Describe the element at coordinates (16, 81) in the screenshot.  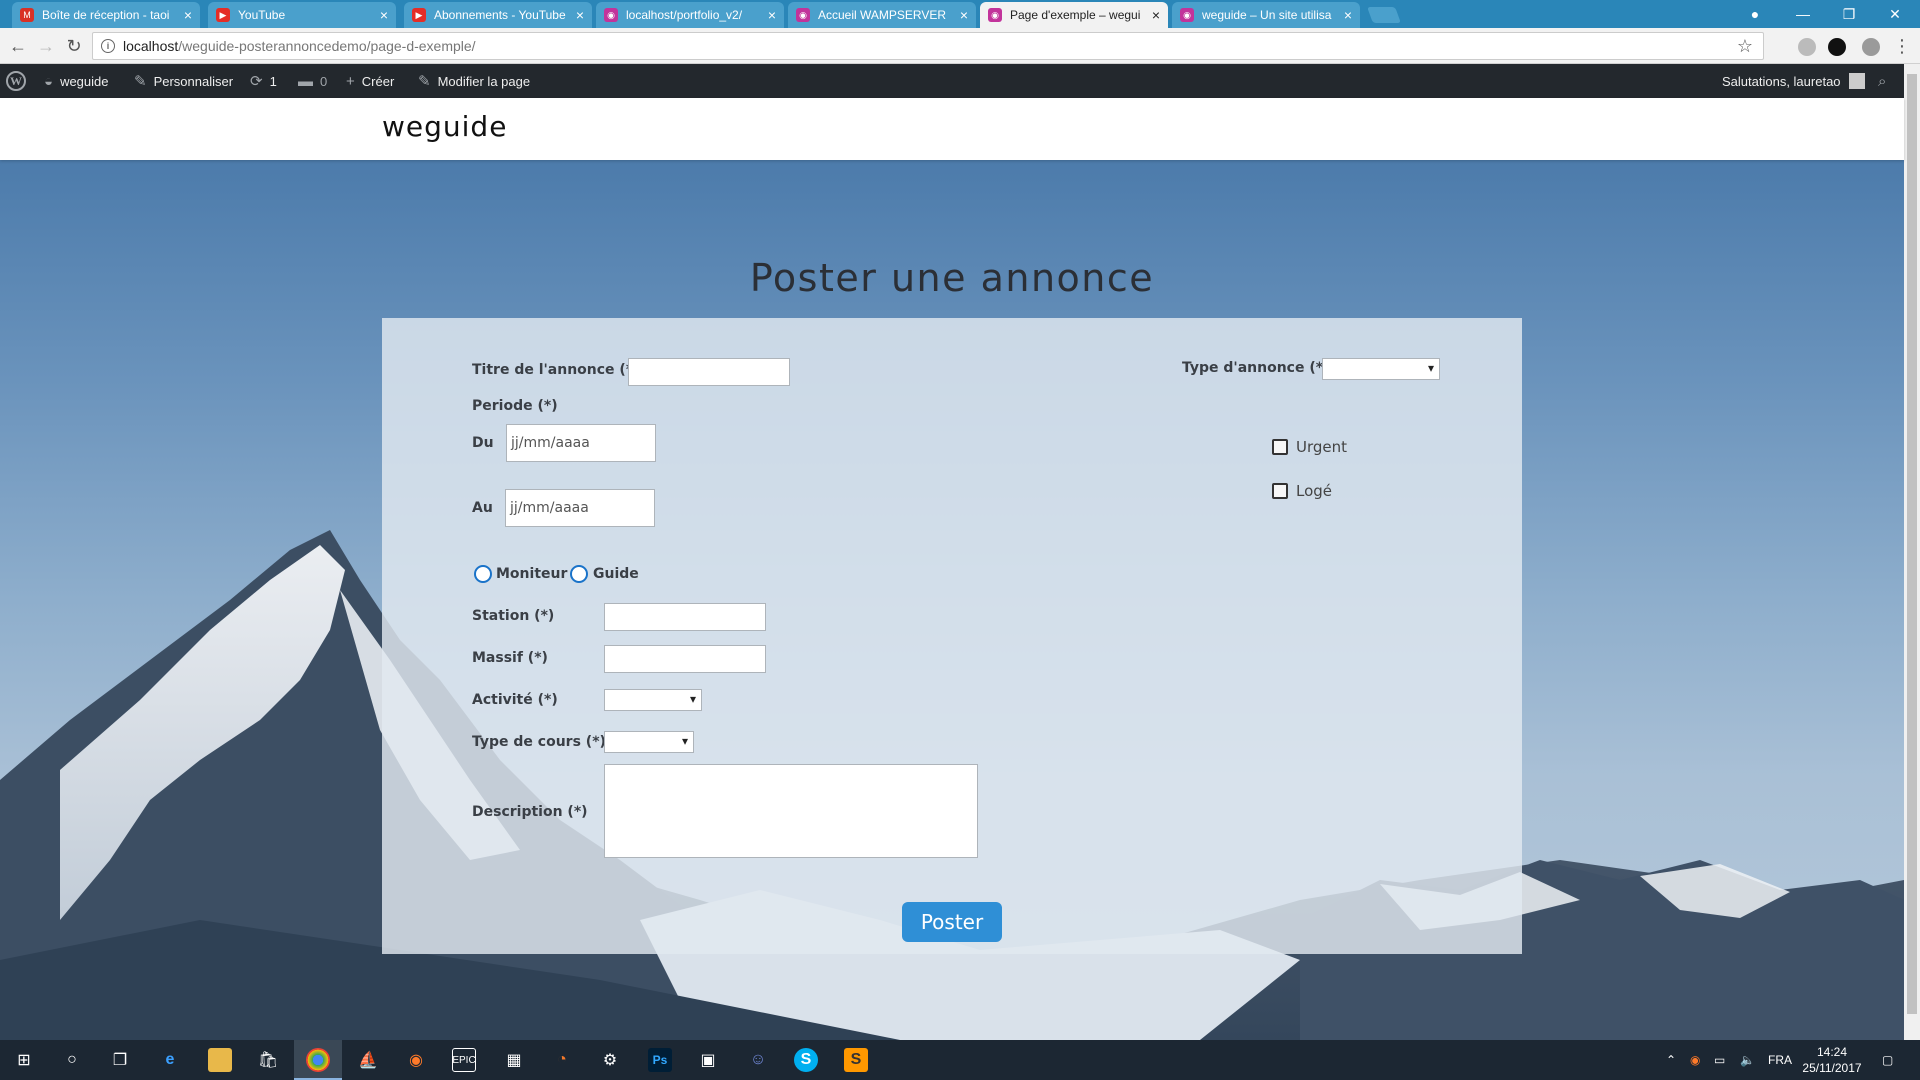
I see `wordpress-logo-icon: W` at that location.